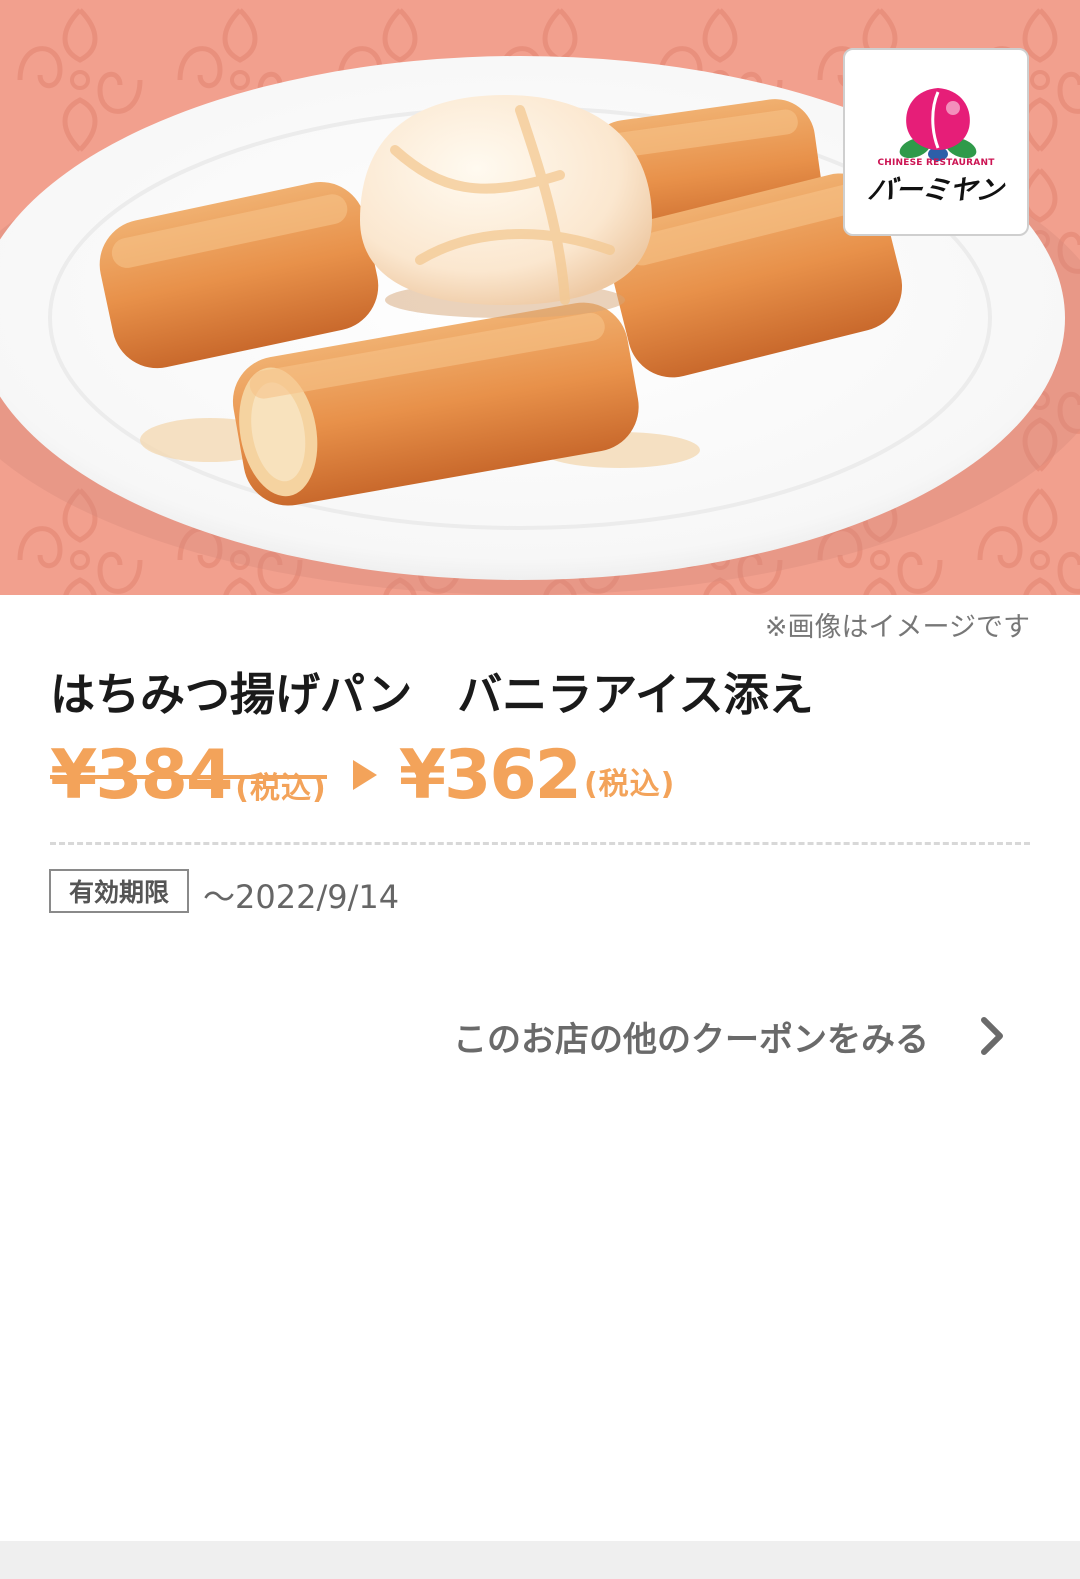  Describe the element at coordinates (301, 897) in the screenshot. I see `expiry-date: 〜2022/9/14` at that location.